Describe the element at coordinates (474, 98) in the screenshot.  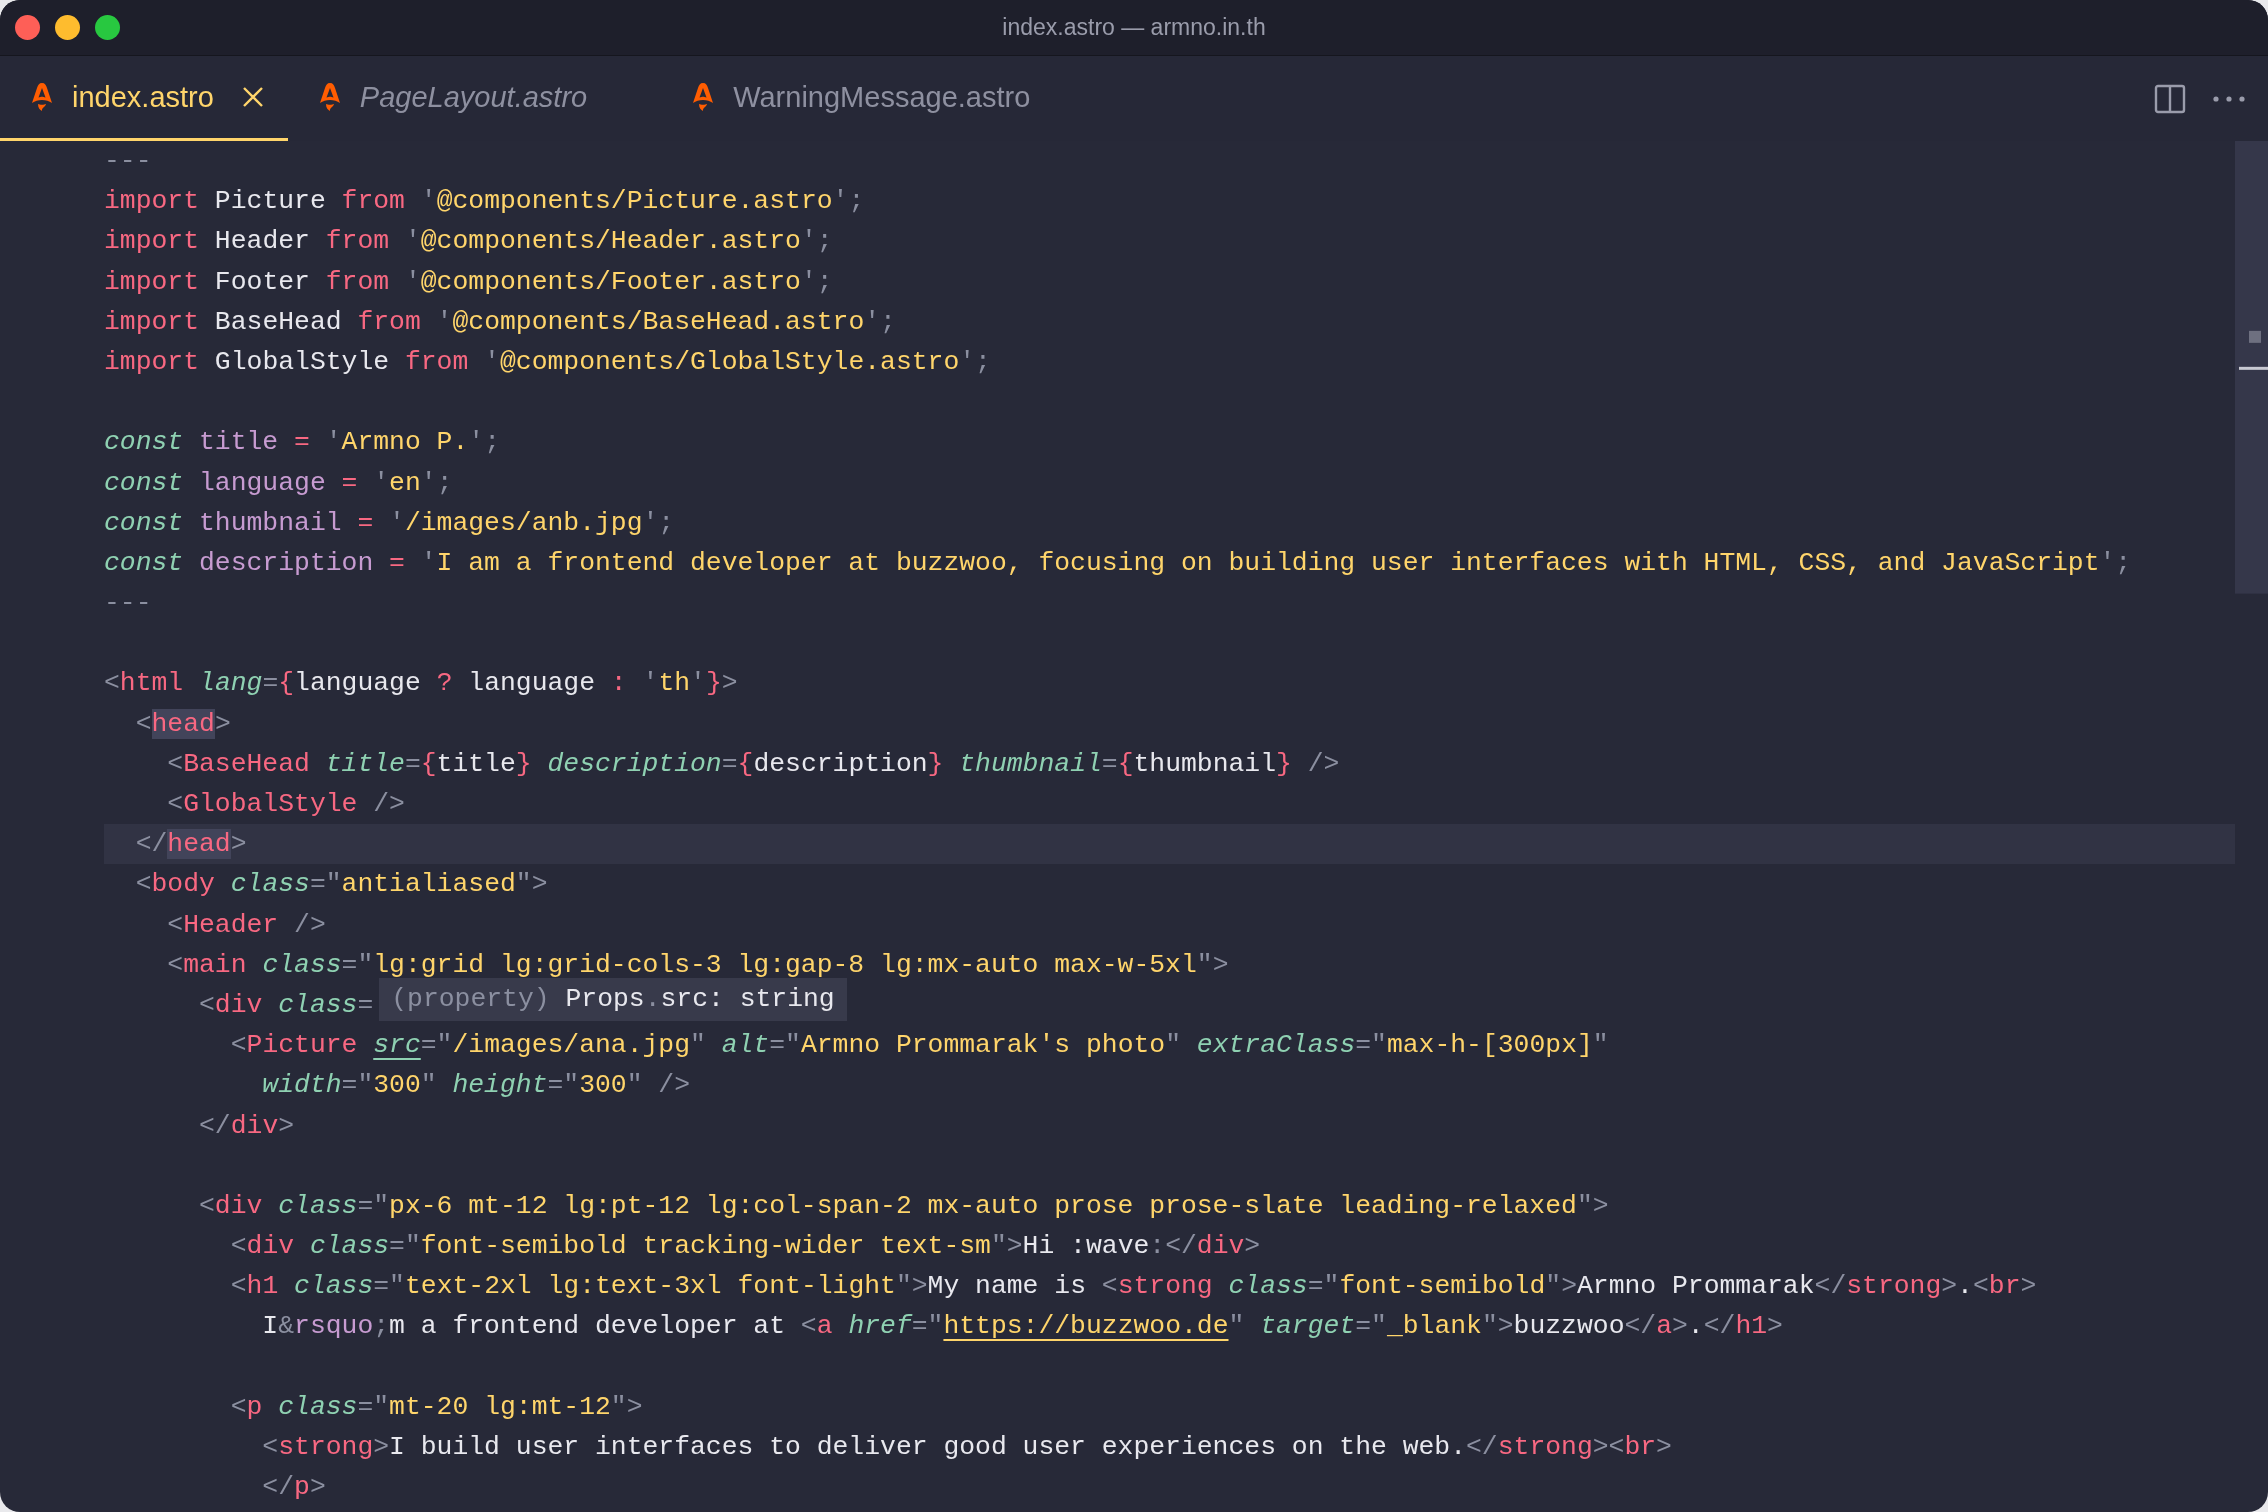
I see `editor-tab: PageLayout.astro` at that location.